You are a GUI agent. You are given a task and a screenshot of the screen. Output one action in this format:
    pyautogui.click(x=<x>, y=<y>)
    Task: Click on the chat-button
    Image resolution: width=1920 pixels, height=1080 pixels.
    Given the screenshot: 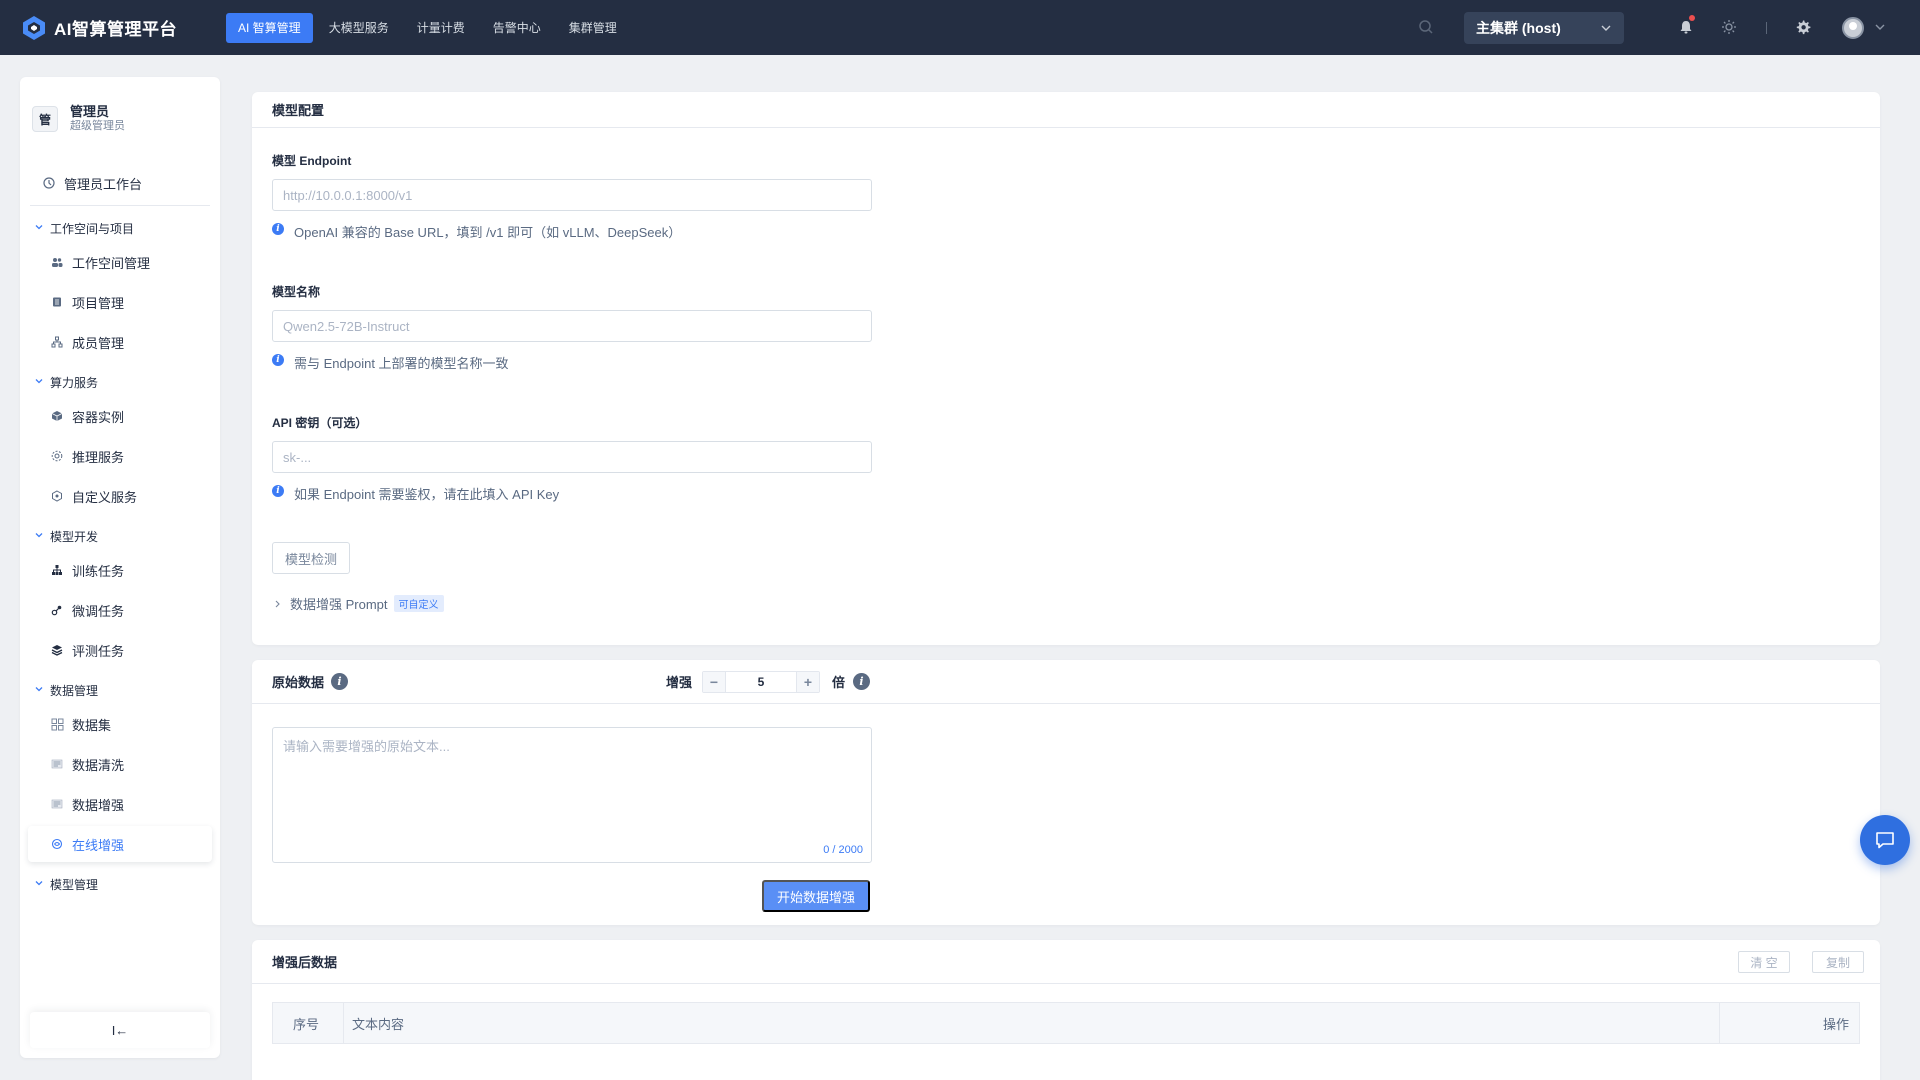 What is the action you would take?
    pyautogui.click(x=1885, y=840)
    